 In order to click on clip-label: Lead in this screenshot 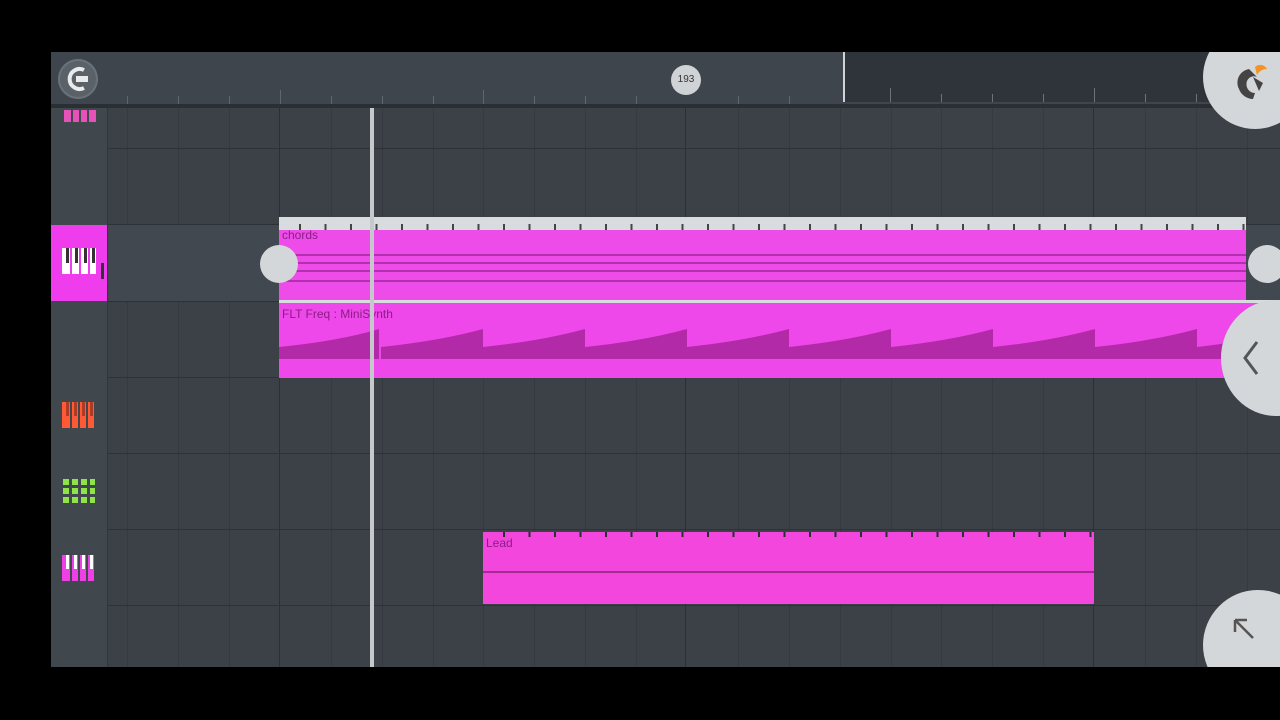, I will do `click(499, 543)`.